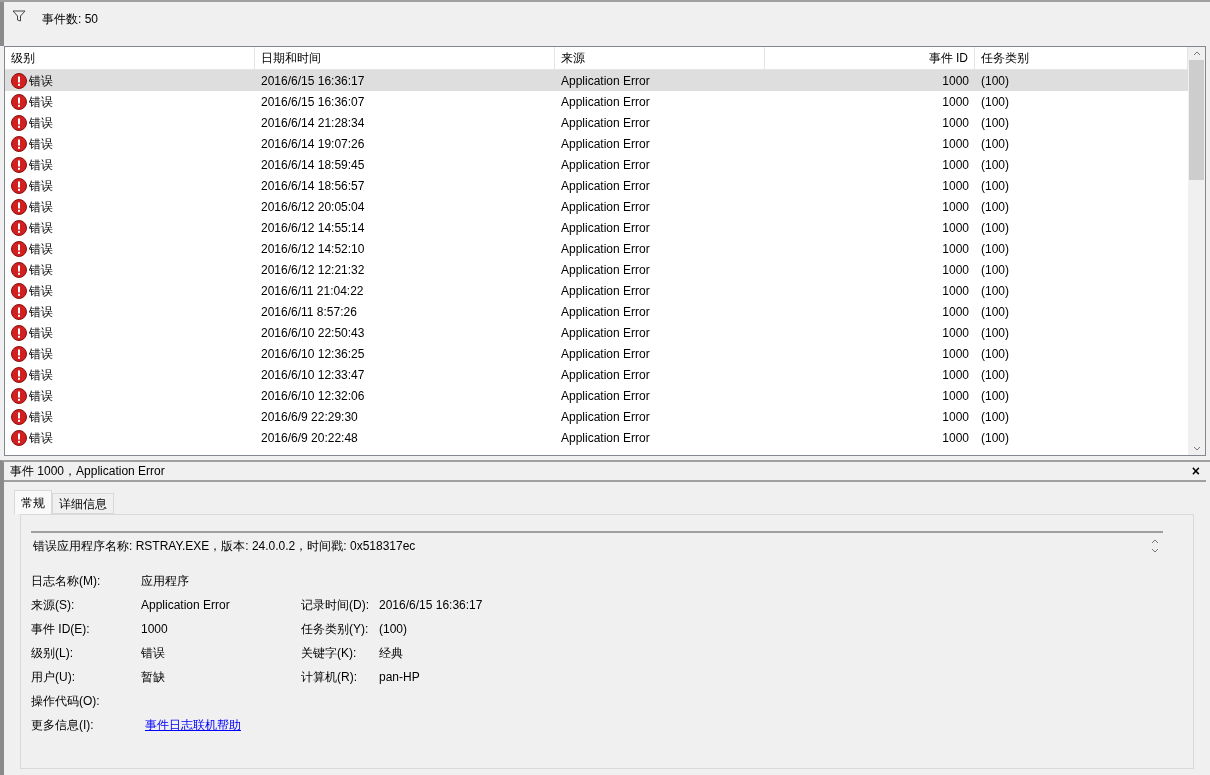 The width and height of the screenshot is (1210, 775). What do you see at coordinates (313, 249) in the screenshot?
I see `table-cell-text: 2016/6/12 14:52:10` at bounding box center [313, 249].